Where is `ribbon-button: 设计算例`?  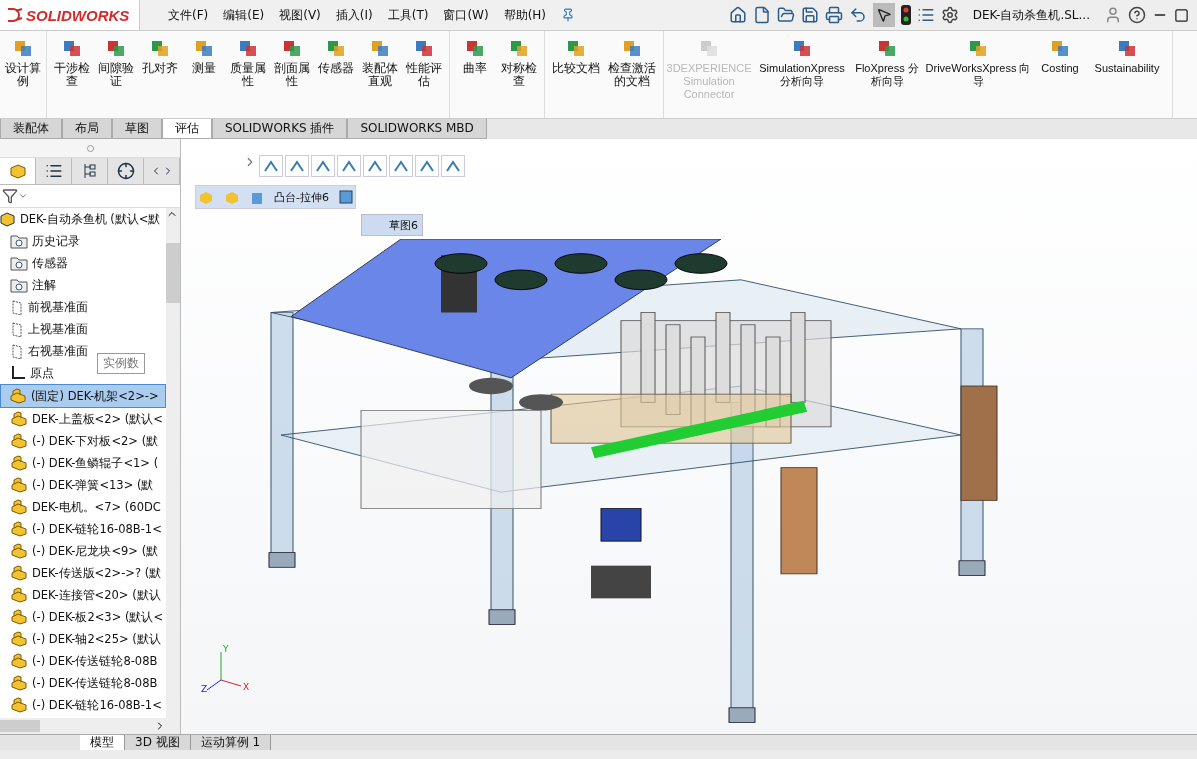 ribbon-button: 设计算例 is located at coordinates (23, 77).